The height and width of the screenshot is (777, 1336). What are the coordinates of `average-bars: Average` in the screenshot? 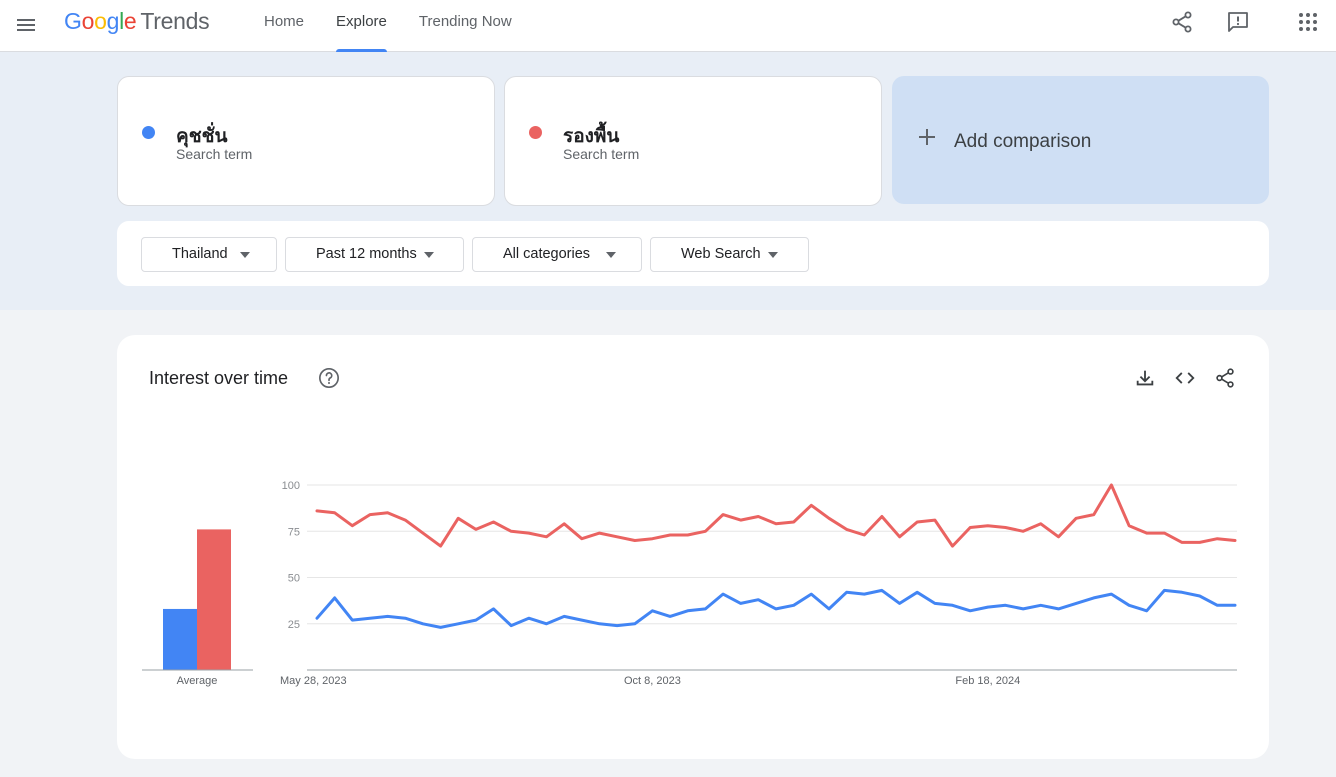 It's located at (197, 608).